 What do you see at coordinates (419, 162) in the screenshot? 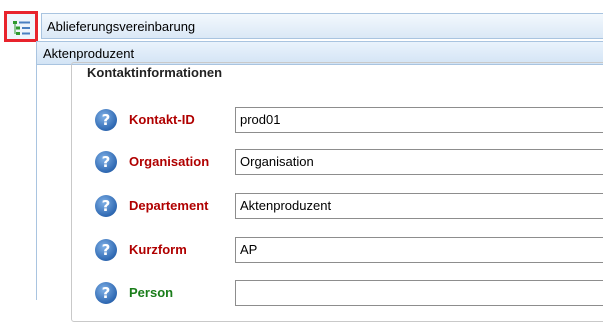
I see `organisation-input: Organisation` at bounding box center [419, 162].